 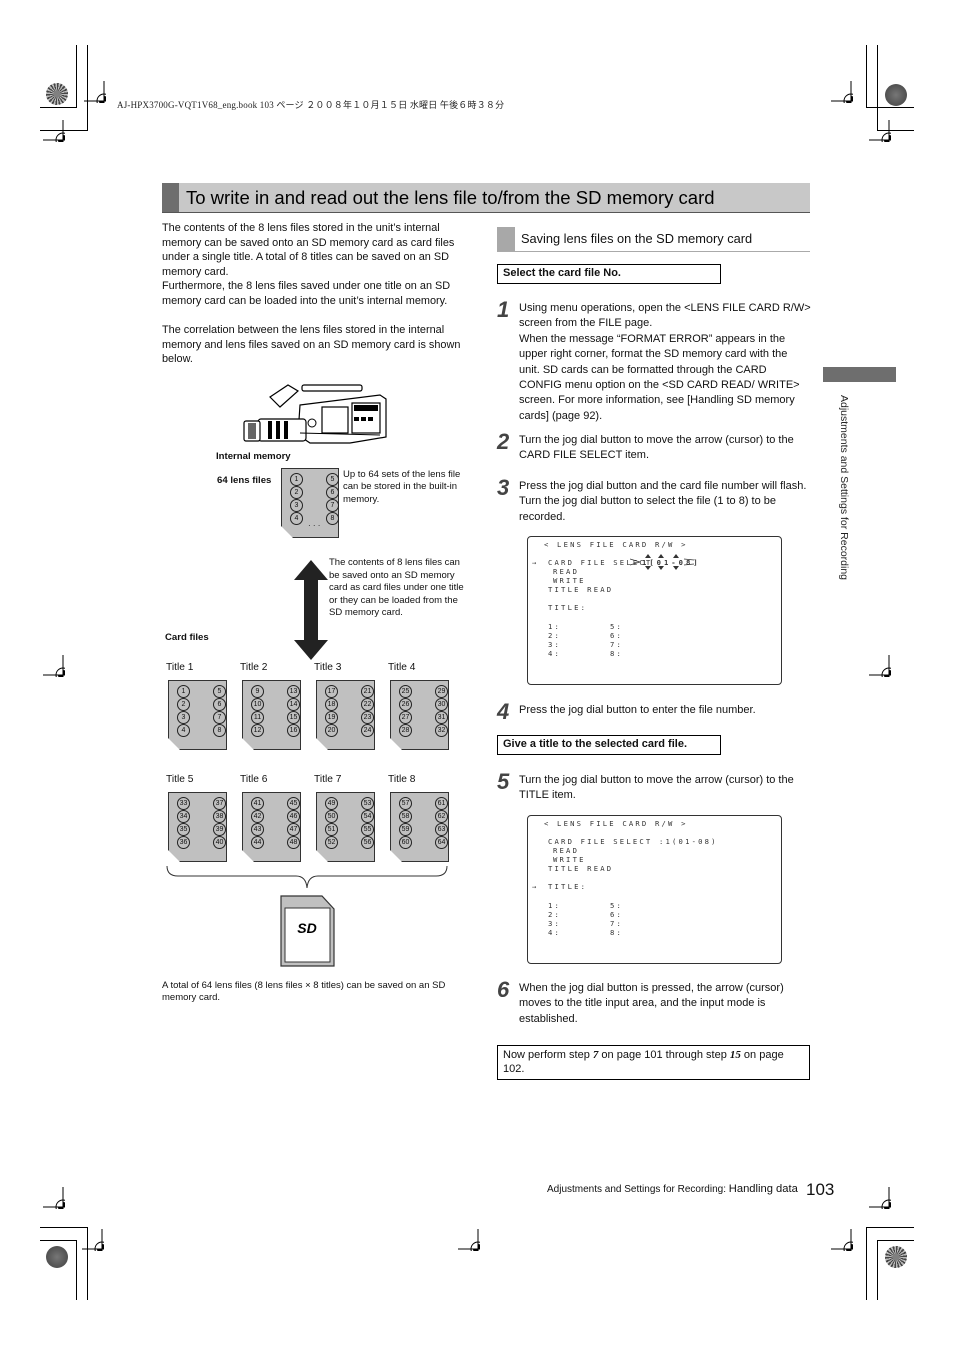 I want to click on title-slot: 6:, so click(x=617, y=914).